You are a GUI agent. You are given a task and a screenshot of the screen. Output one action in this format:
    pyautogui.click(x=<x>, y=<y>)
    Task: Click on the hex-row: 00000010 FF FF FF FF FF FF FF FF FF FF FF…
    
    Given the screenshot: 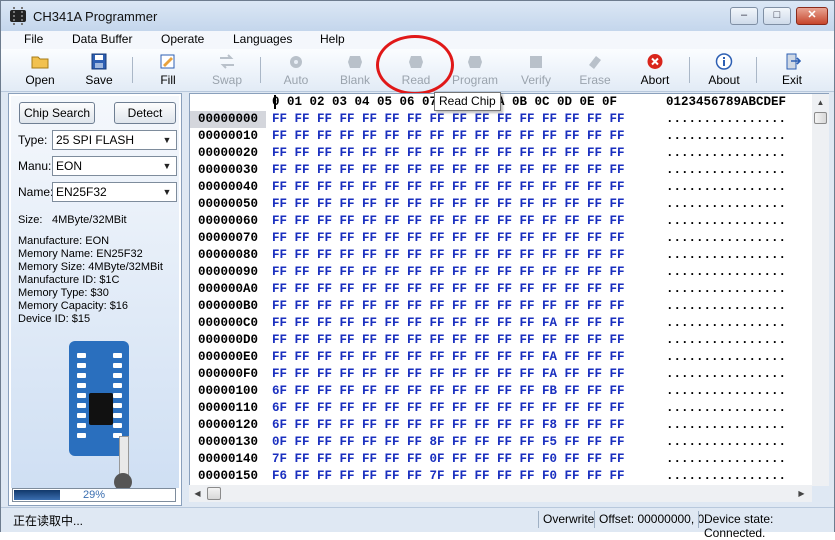 What is the action you would take?
    pyautogui.click(x=501, y=136)
    